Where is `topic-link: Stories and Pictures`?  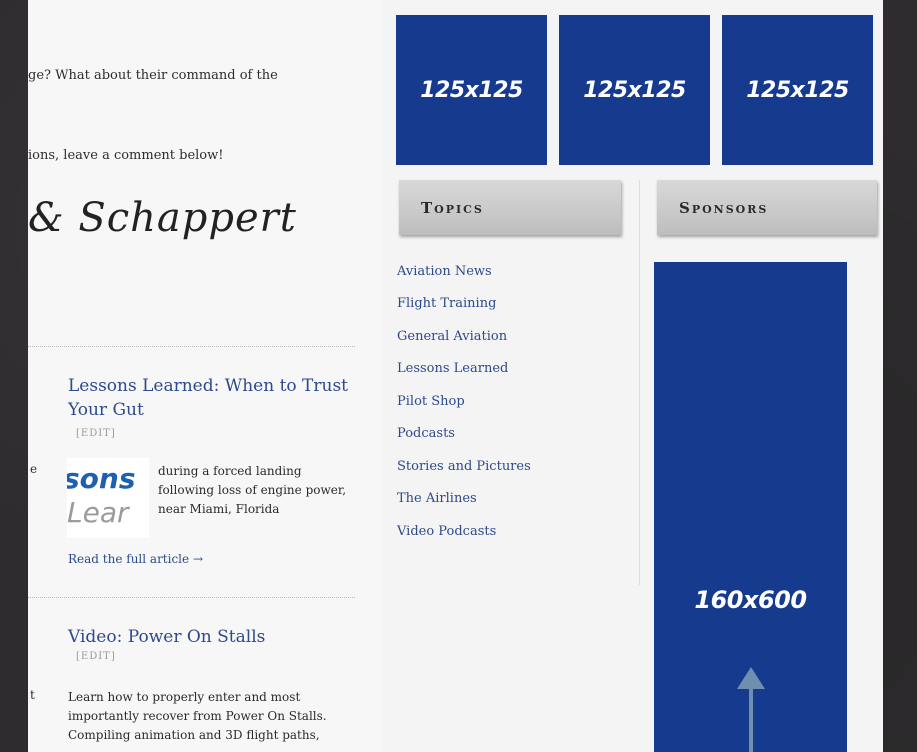
topic-link: Stories and Pictures is located at coordinates (464, 466).